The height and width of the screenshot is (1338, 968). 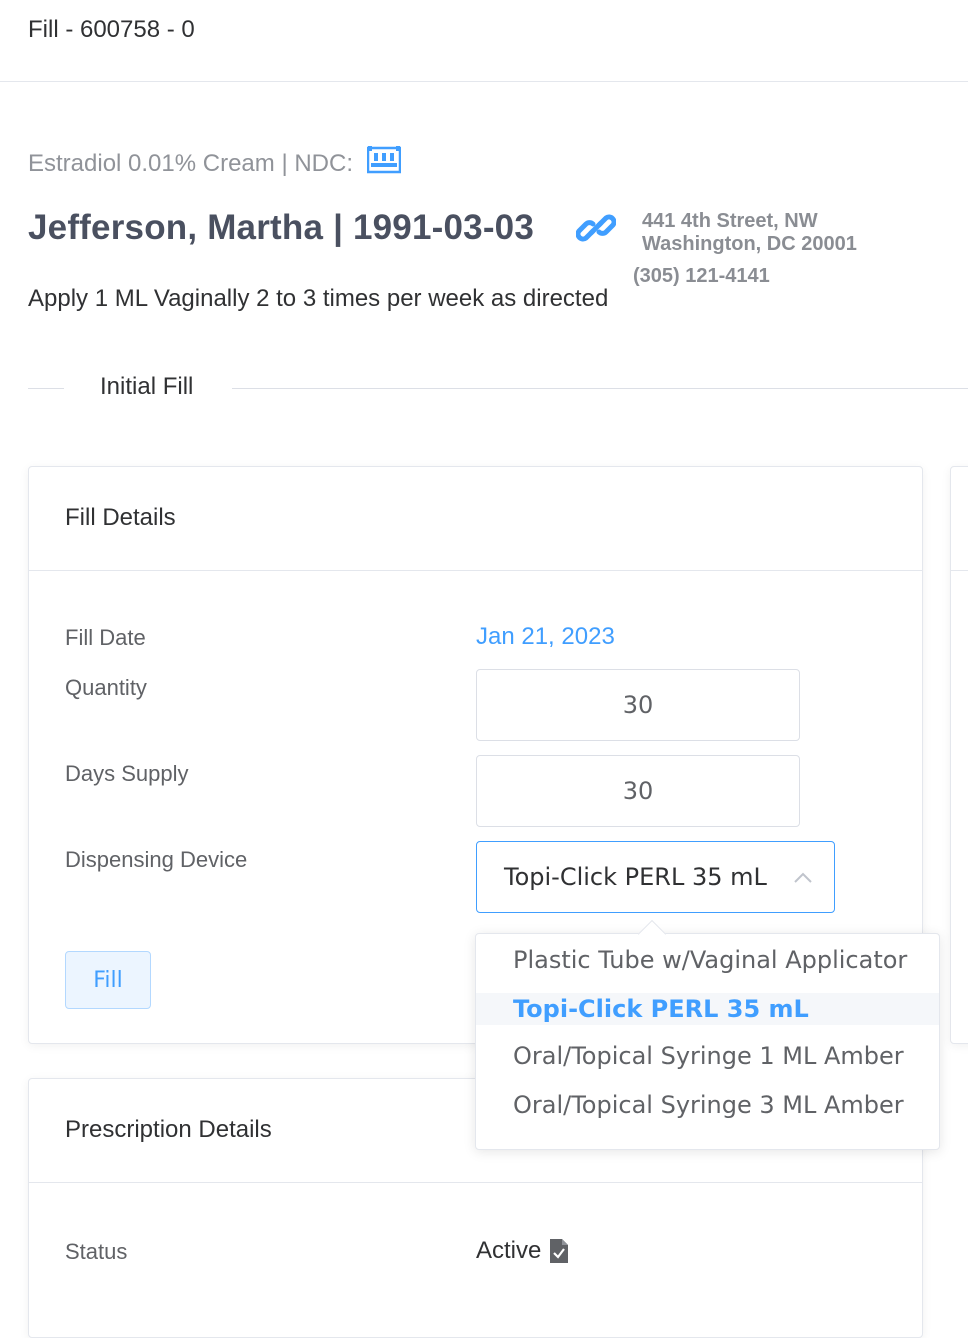 I want to click on card-title: Fill Details, so click(x=120, y=517).